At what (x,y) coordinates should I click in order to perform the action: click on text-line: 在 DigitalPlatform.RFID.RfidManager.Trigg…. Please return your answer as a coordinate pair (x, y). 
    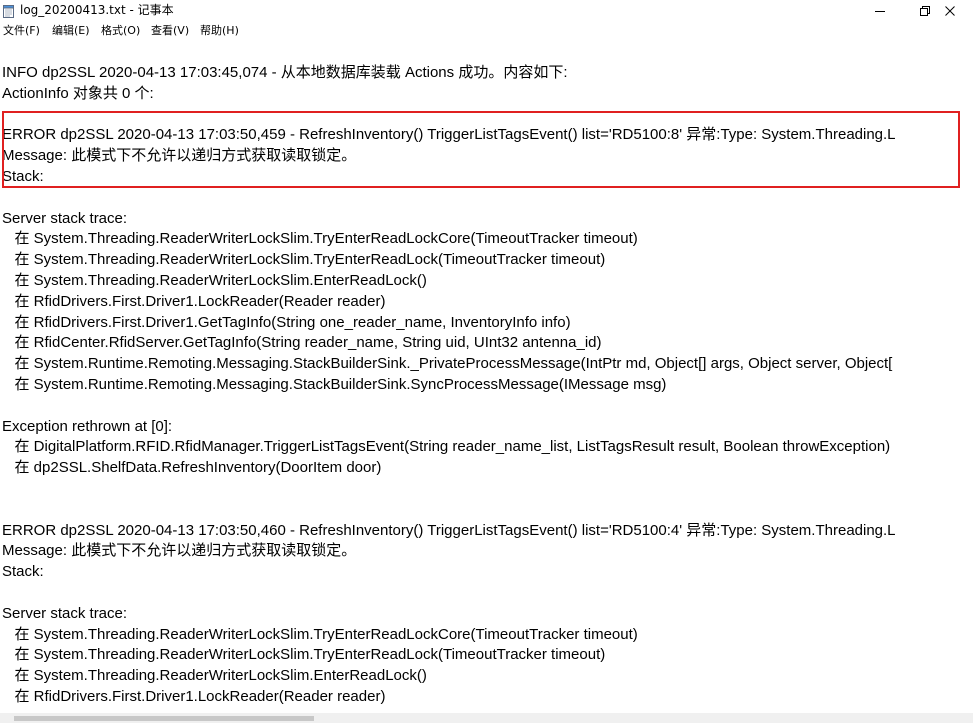
    Looking at the image, I should click on (446, 447).